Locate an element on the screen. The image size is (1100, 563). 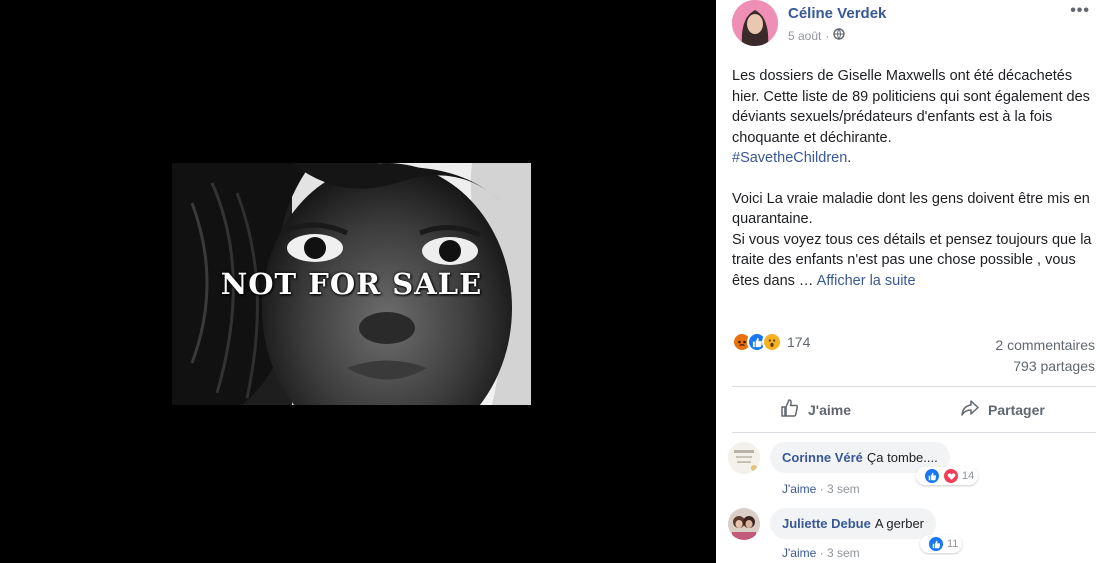
love-icon is located at coordinates (951, 476).